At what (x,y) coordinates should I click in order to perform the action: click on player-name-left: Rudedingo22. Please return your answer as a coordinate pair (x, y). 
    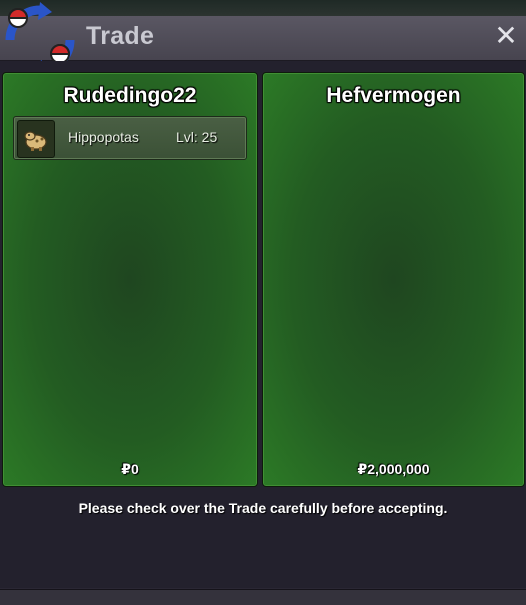
    Looking at the image, I should click on (130, 95).